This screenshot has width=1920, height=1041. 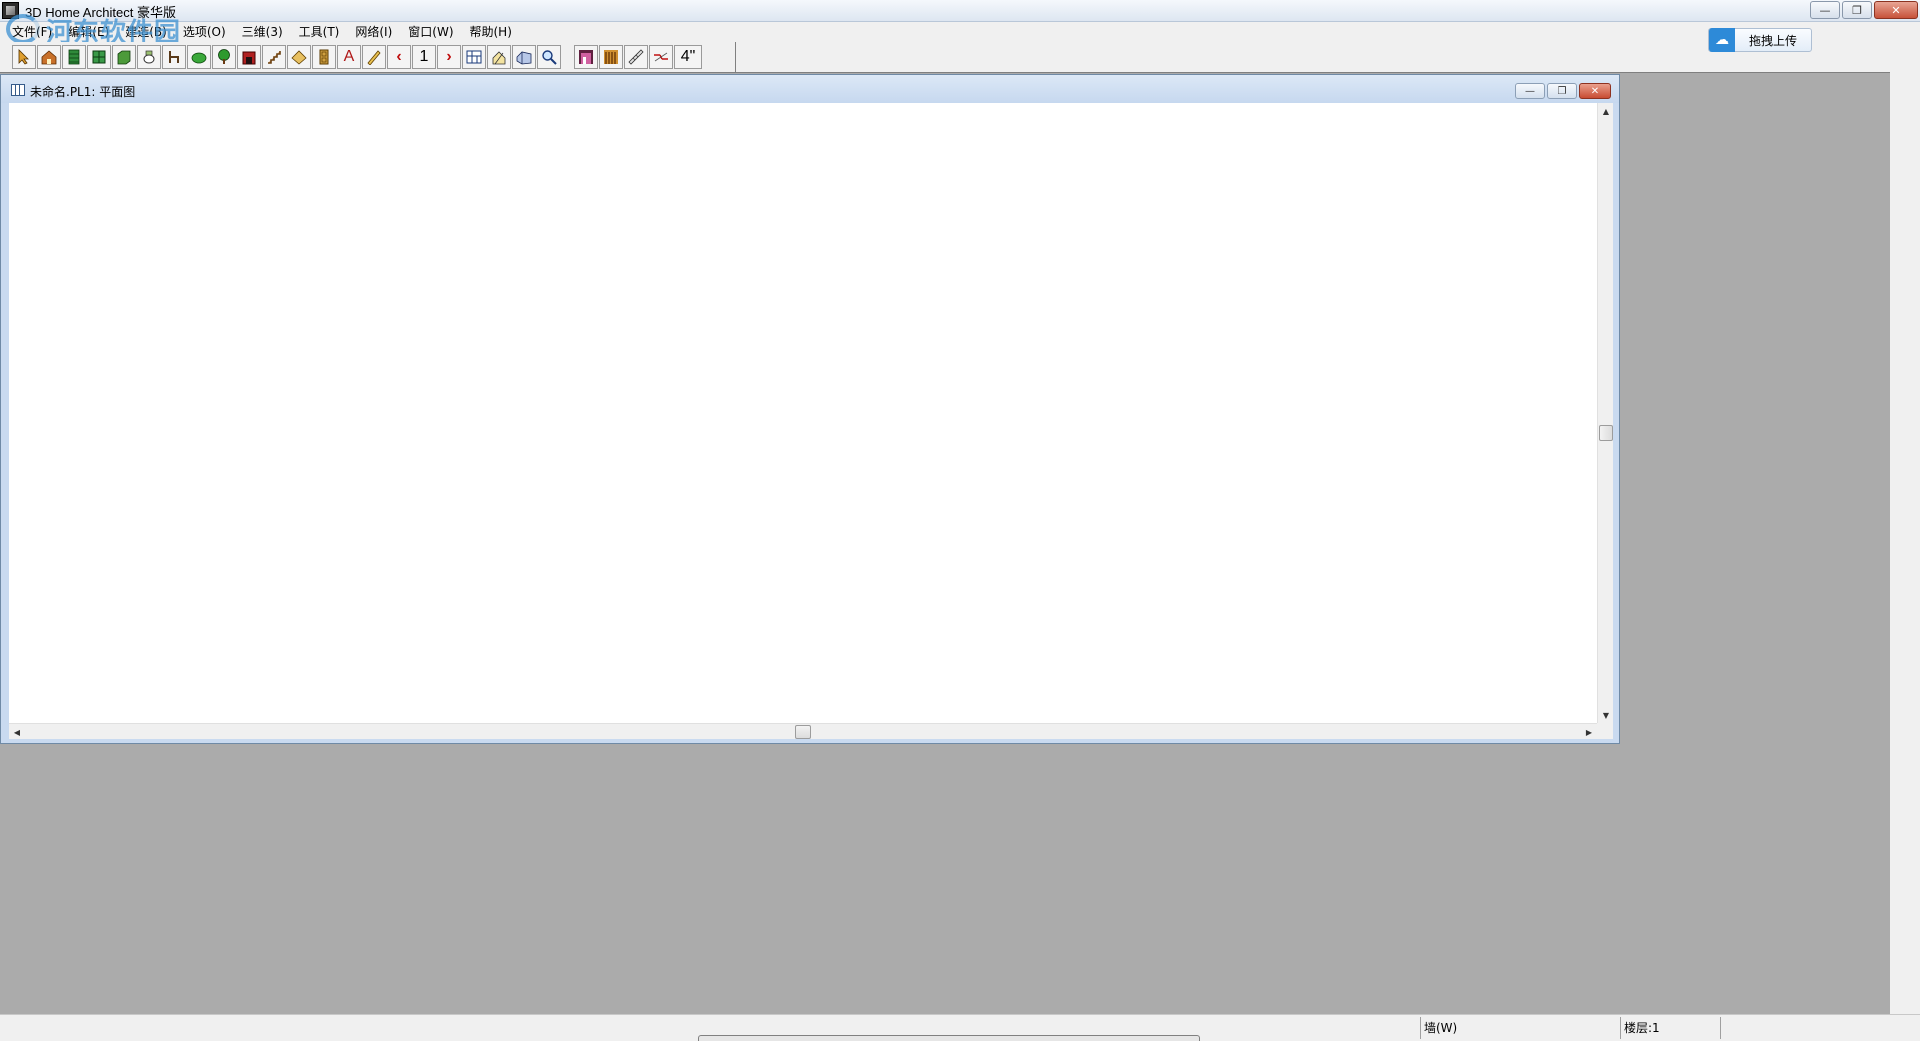 I want to click on upload-label: 拖拽上传, so click(x=1773, y=40).